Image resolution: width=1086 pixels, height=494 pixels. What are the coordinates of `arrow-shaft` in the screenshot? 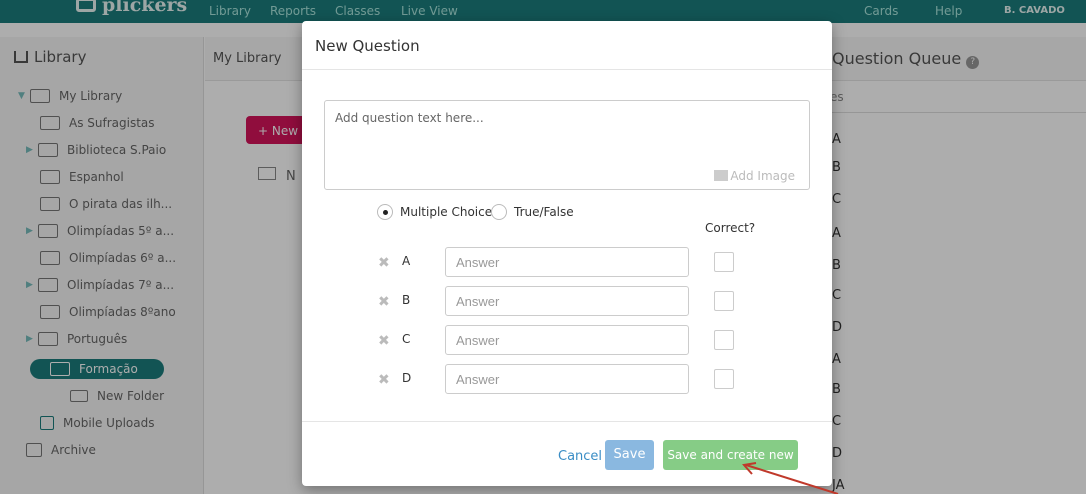 It's located at (792, 479).